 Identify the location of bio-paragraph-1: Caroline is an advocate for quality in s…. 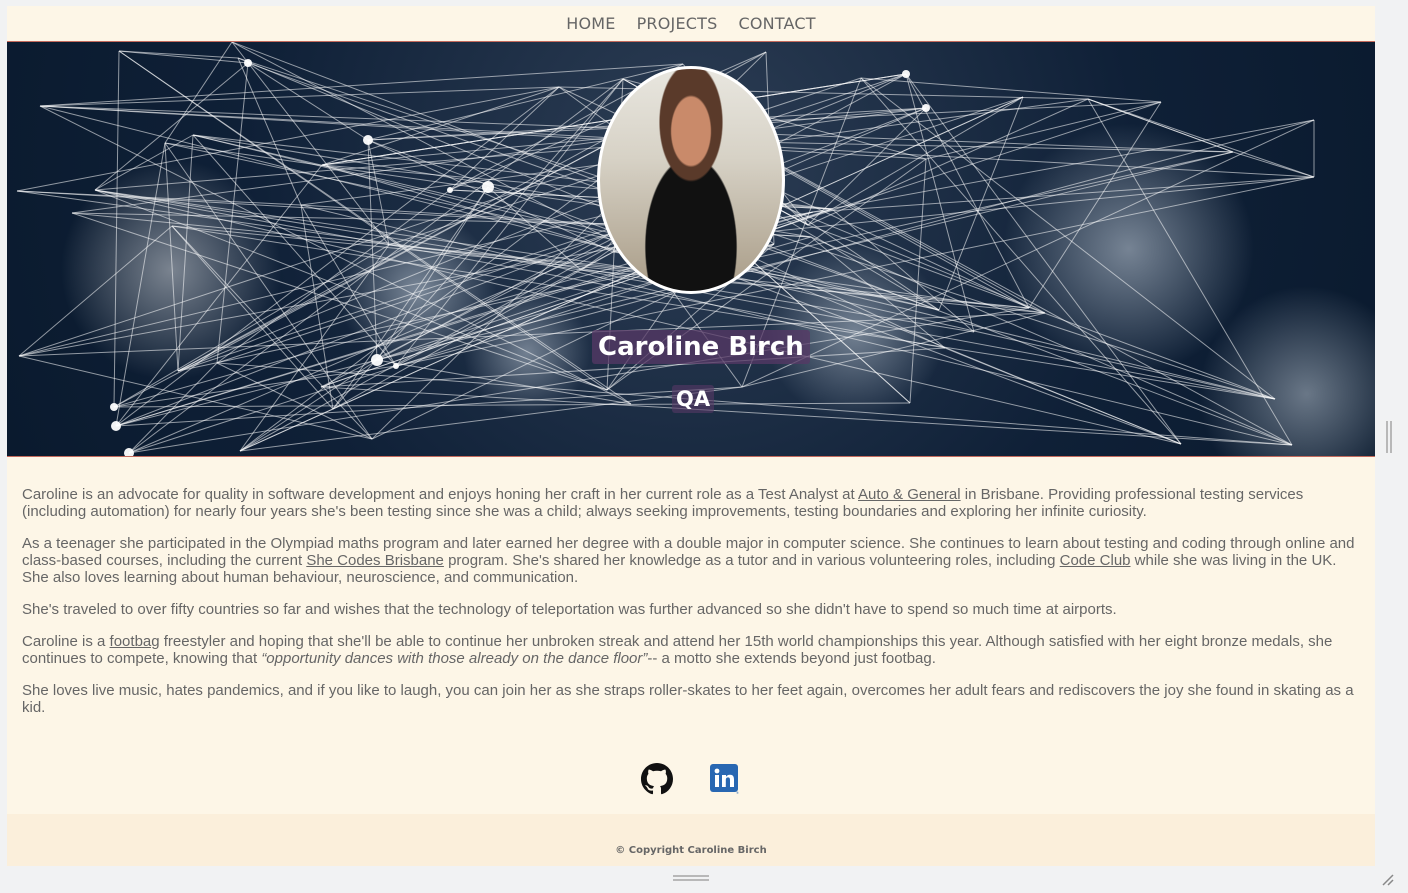
(691, 503).